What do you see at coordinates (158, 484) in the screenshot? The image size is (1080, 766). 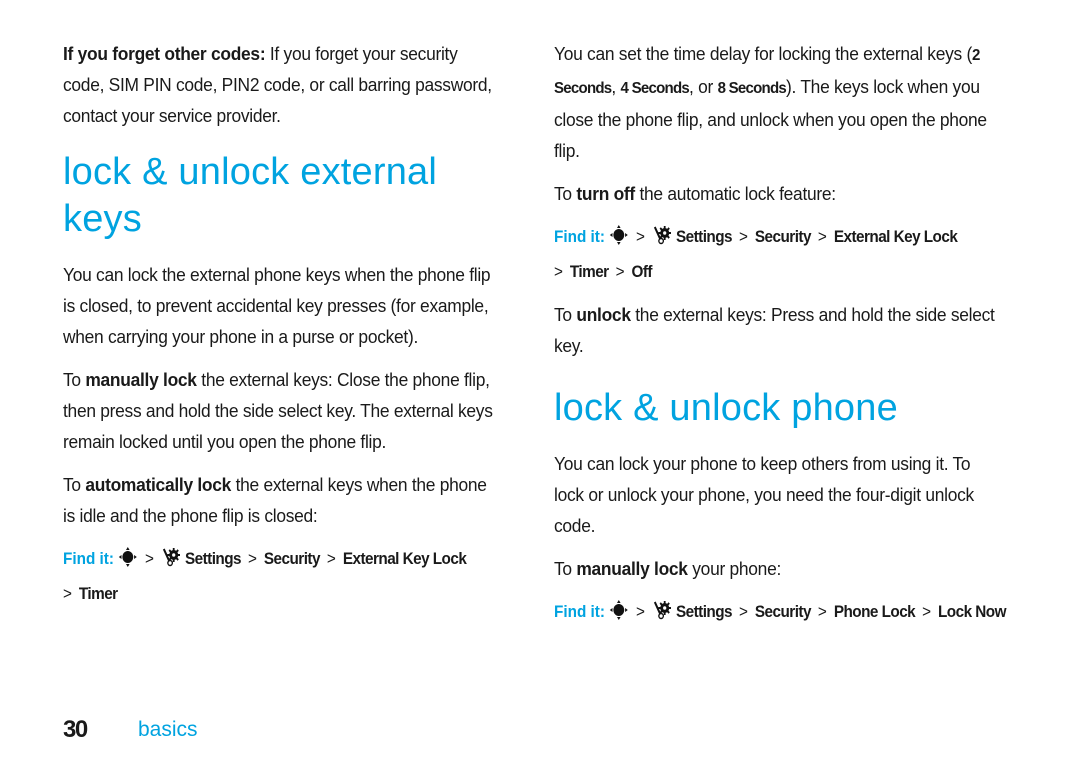 I see `auto-lock-term: automatically lock` at bounding box center [158, 484].